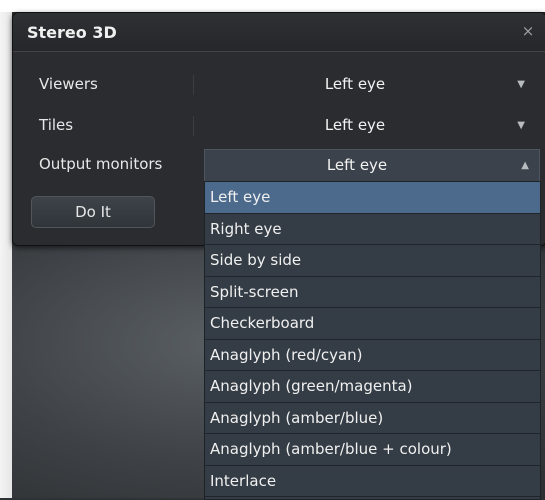 Image resolution: width=545 pixels, height=500 pixels. I want to click on backdrop-left-edge, so click(6, 255).